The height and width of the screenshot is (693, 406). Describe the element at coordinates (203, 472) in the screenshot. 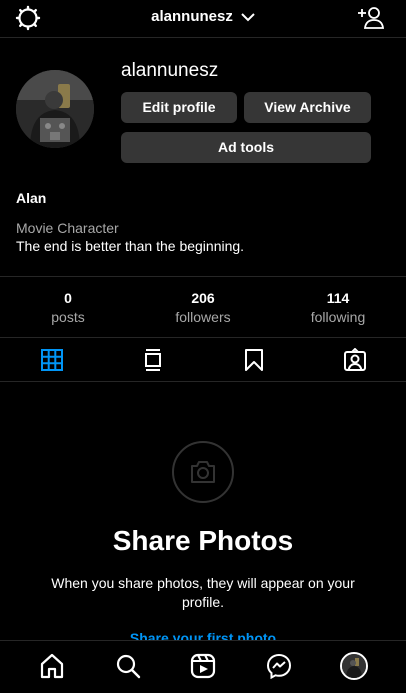

I see `camera-icon` at that location.